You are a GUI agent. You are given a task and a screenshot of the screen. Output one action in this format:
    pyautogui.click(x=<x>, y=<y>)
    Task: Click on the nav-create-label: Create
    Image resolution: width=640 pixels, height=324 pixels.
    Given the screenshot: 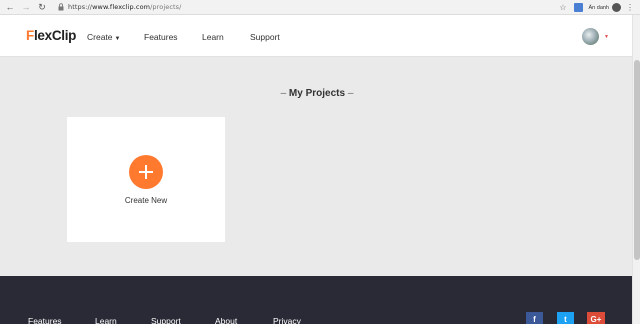 What is the action you would take?
    pyautogui.click(x=100, y=37)
    